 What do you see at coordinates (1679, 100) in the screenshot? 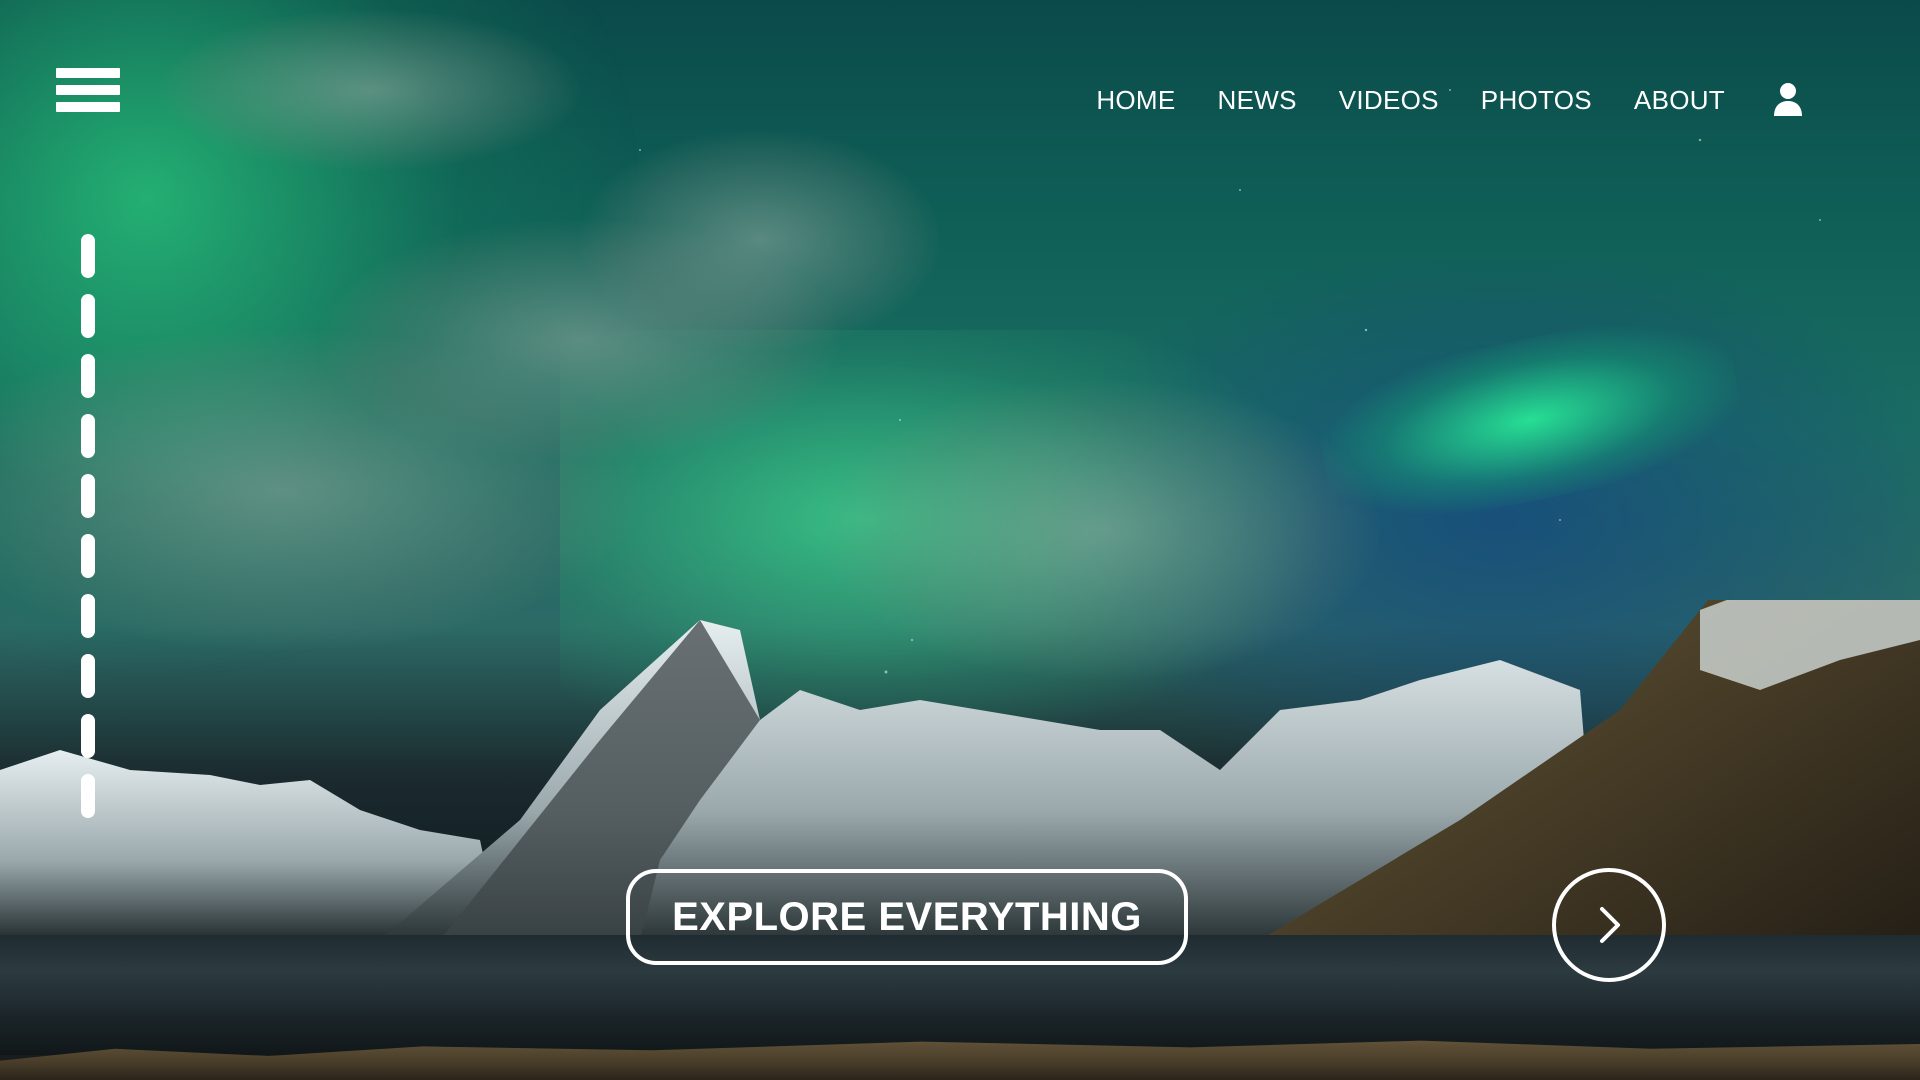
I see `nav-about: ABOUT` at bounding box center [1679, 100].